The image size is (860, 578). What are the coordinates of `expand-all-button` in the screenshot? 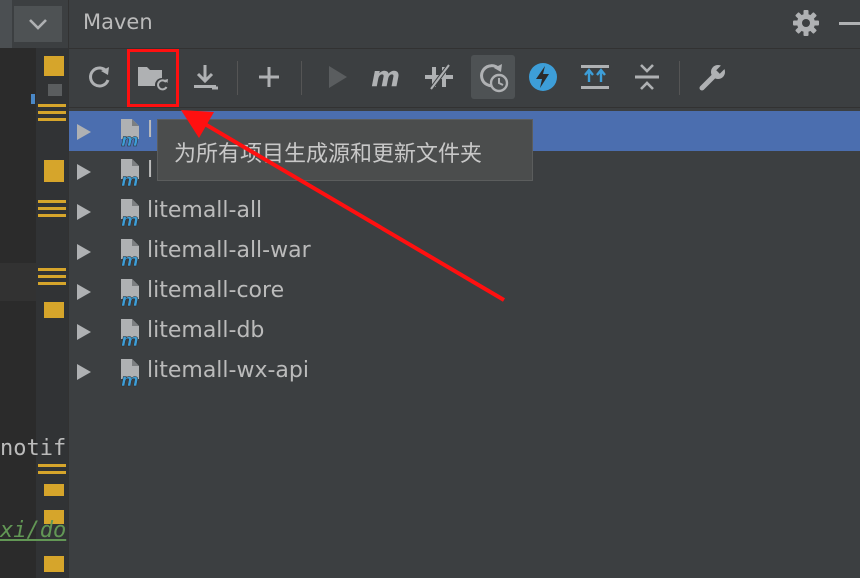 It's located at (595, 77).